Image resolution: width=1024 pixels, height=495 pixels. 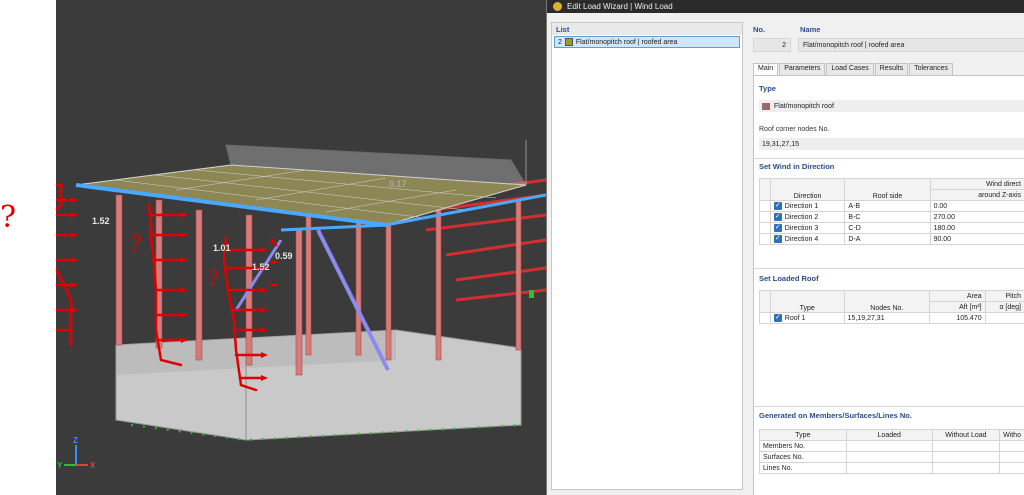 What do you see at coordinates (887, 301) in the screenshot?
I see `col-nodes: Nodes No.` at bounding box center [887, 301].